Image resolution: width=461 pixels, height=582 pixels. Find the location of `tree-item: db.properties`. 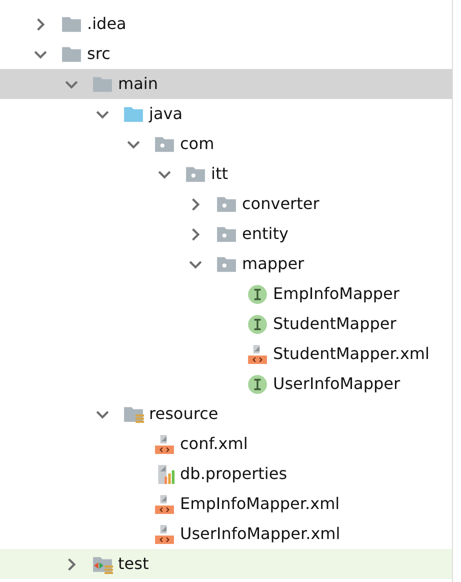

tree-item: db.properties is located at coordinates (226, 474).